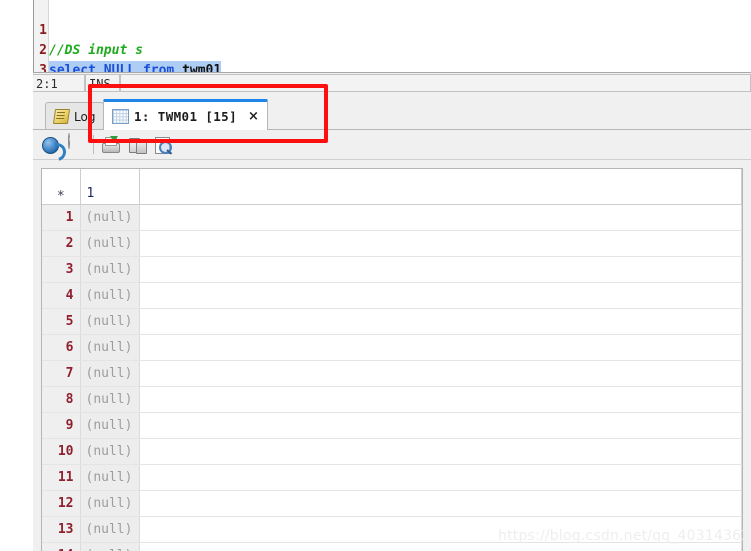 The image size is (751, 551). I want to click on tab-log: Log, so click(75, 116).